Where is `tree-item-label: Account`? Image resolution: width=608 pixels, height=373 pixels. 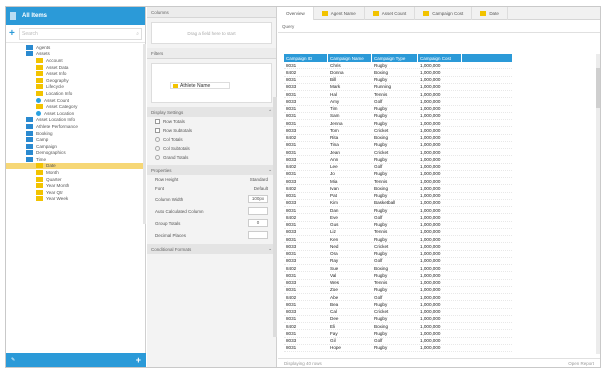
tree-item-label: Account is located at coordinates (54, 60).